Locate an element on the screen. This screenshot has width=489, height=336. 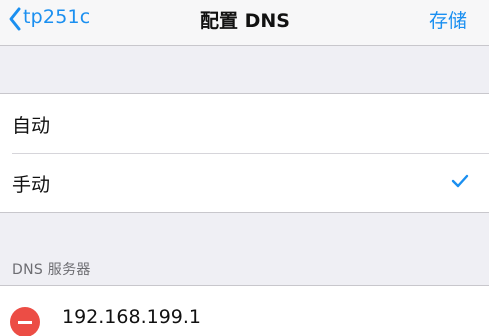
dns-server-row: 192.168.199.1 is located at coordinates (244, 311).